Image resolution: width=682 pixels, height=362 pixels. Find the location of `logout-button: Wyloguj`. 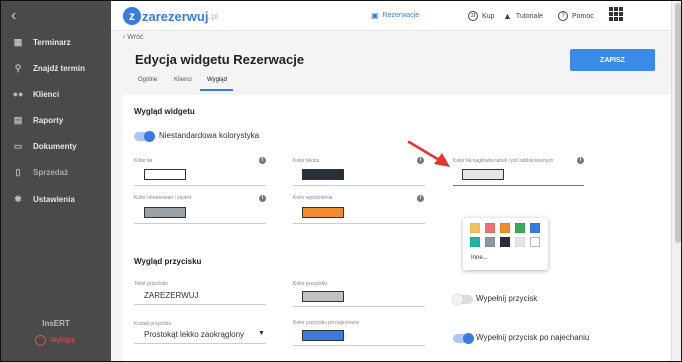

logout-button: Wyloguj is located at coordinates (55, 340).